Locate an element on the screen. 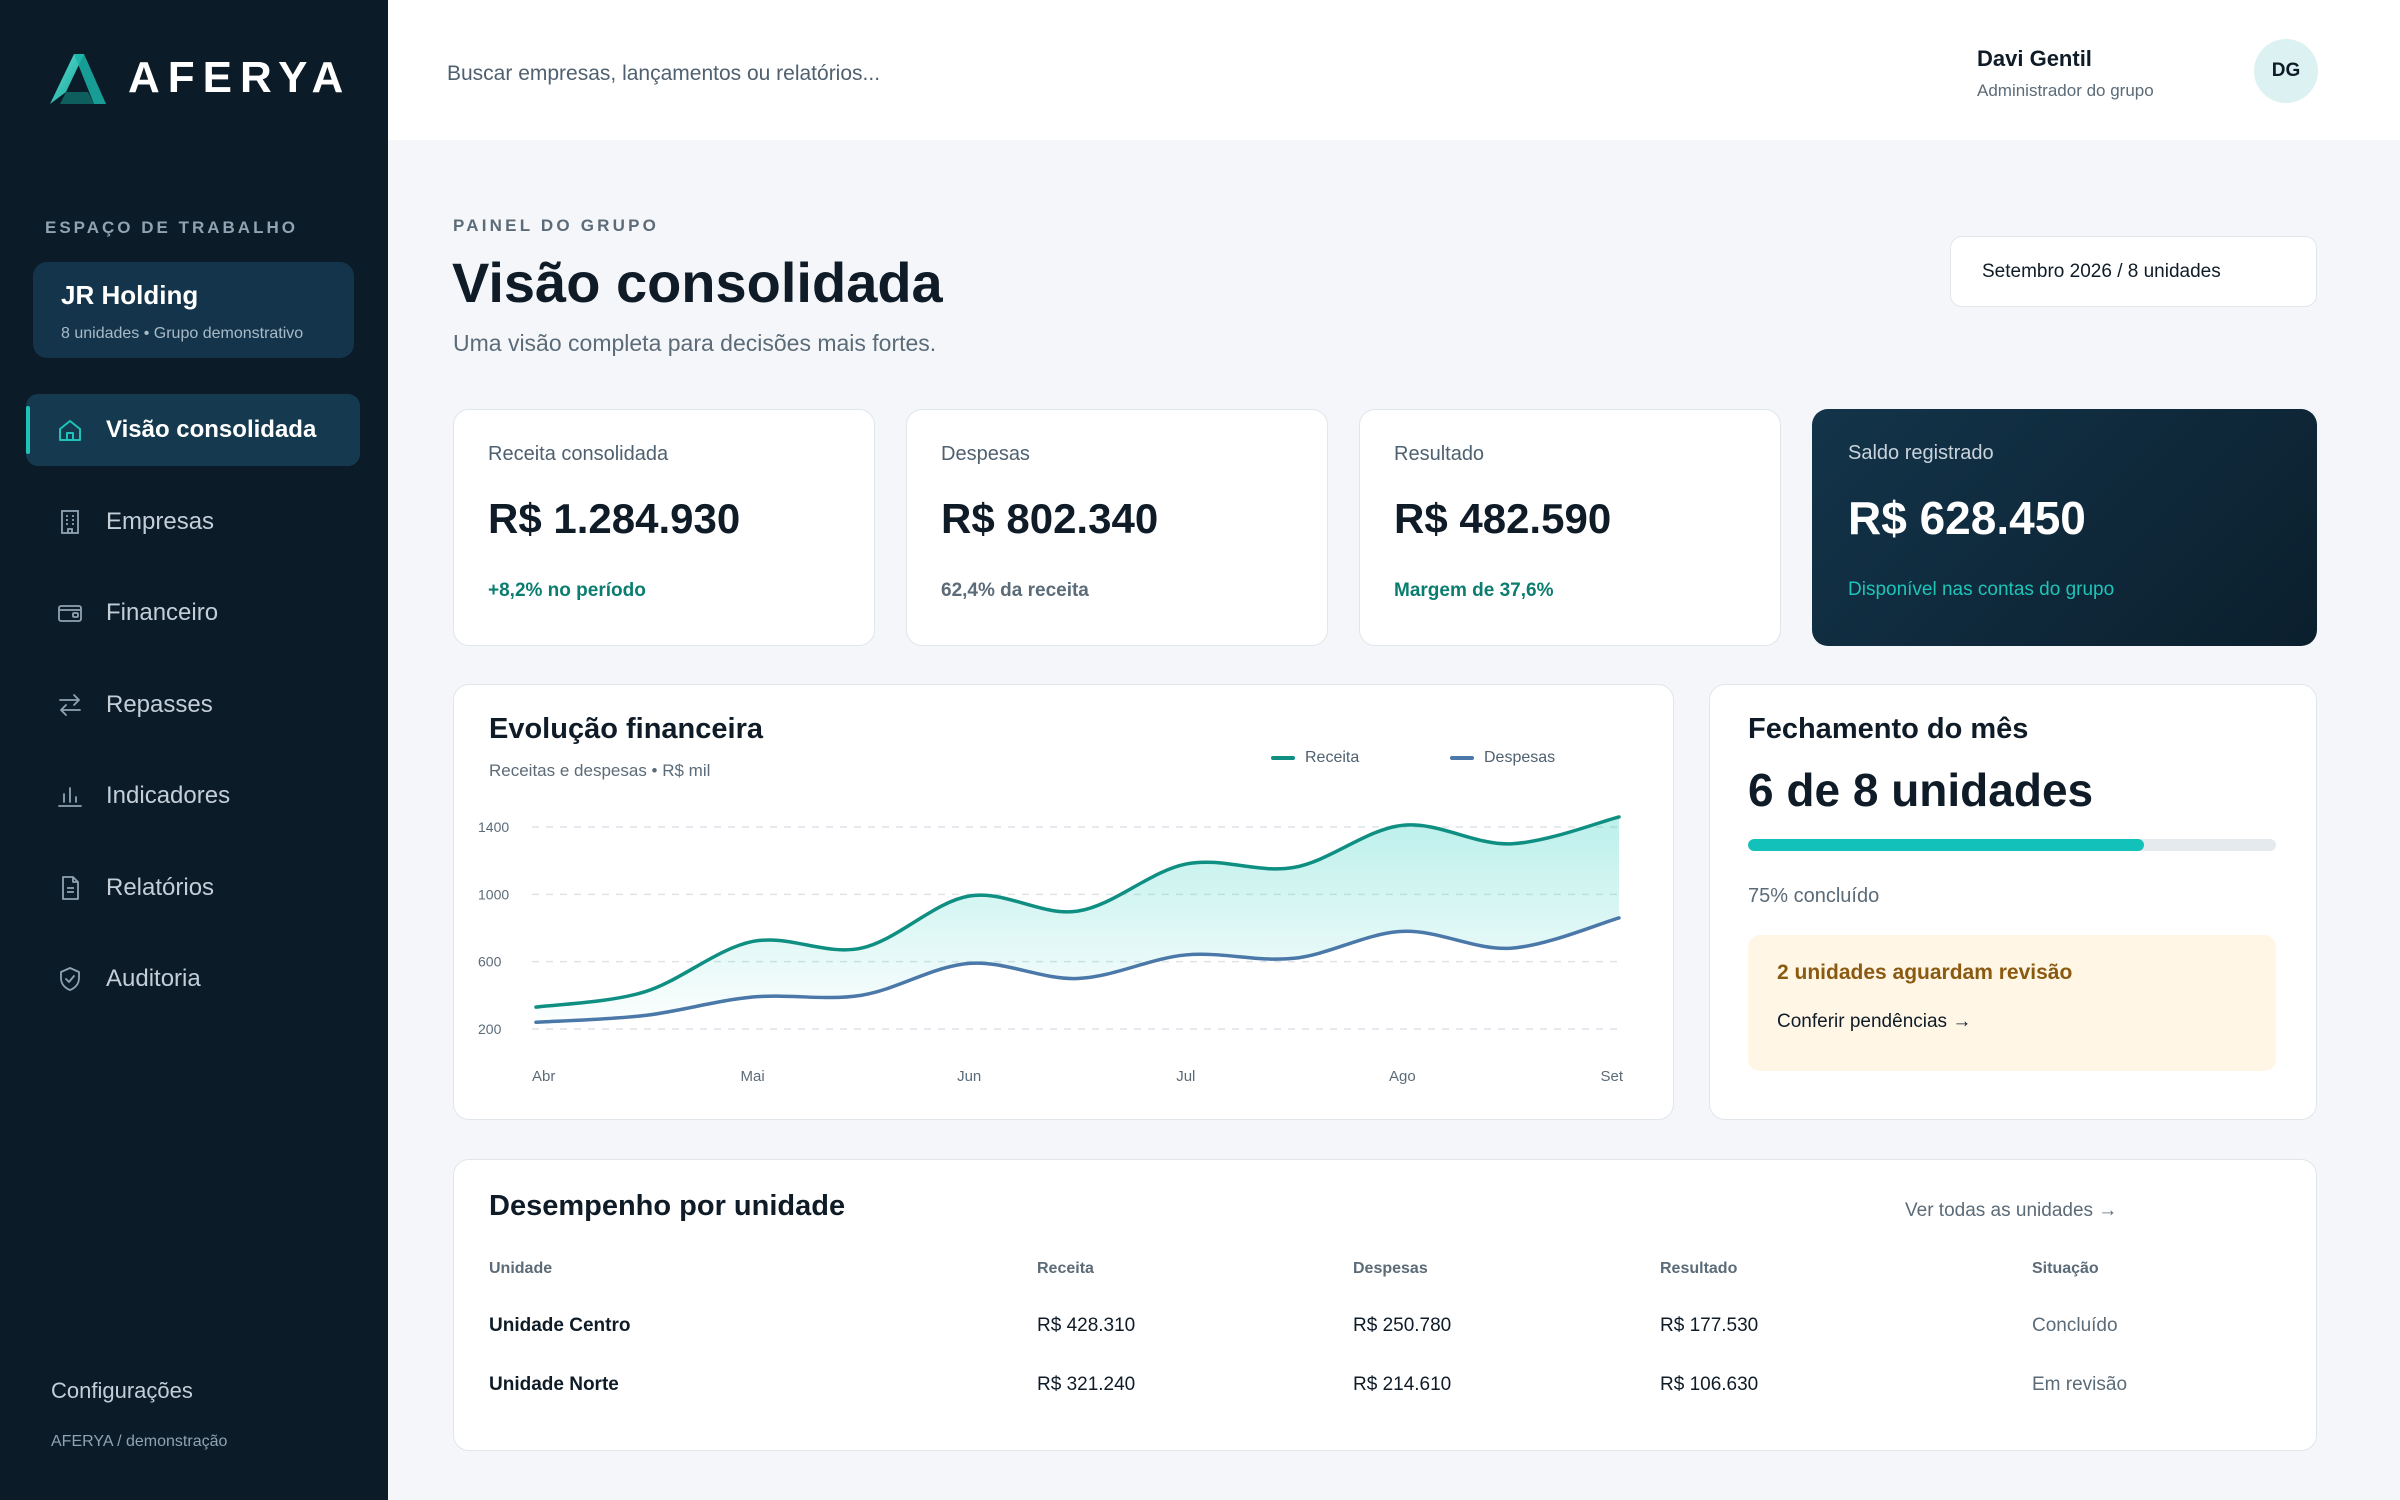 This screenshot has width=2400, height=1500. kpi-value: R$ 1.284.930 is located at coordinates (614, 518).